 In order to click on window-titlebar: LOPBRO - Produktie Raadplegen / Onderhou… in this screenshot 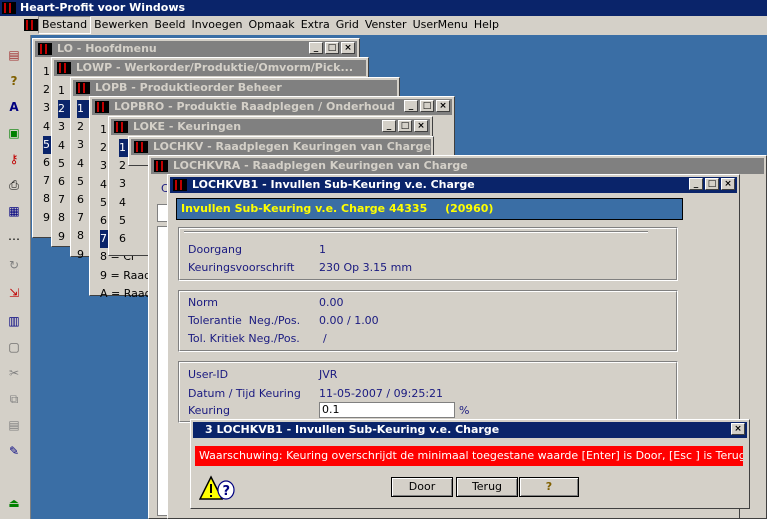, I will do `click(272, 107)`.